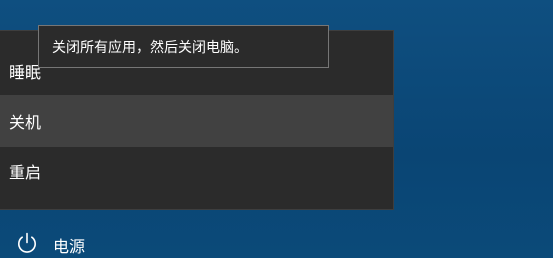 The height and width of the screenshot is (258, 553). Describe the element at coordinates (196, 171) in the screenshot. I see `menu-item-restart: 重启` at that location.